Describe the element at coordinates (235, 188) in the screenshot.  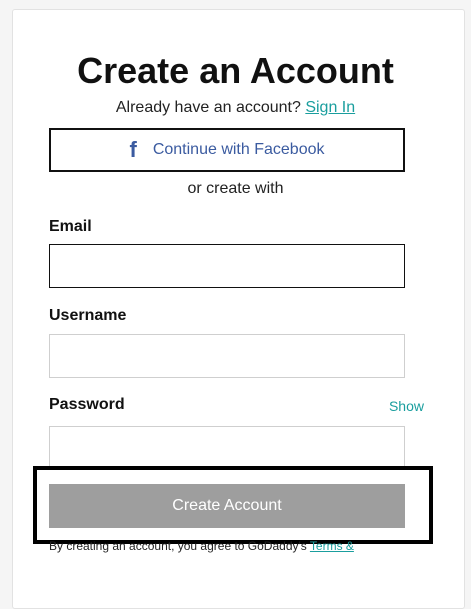
I see `or-create-with-divider: or create with` at that location.